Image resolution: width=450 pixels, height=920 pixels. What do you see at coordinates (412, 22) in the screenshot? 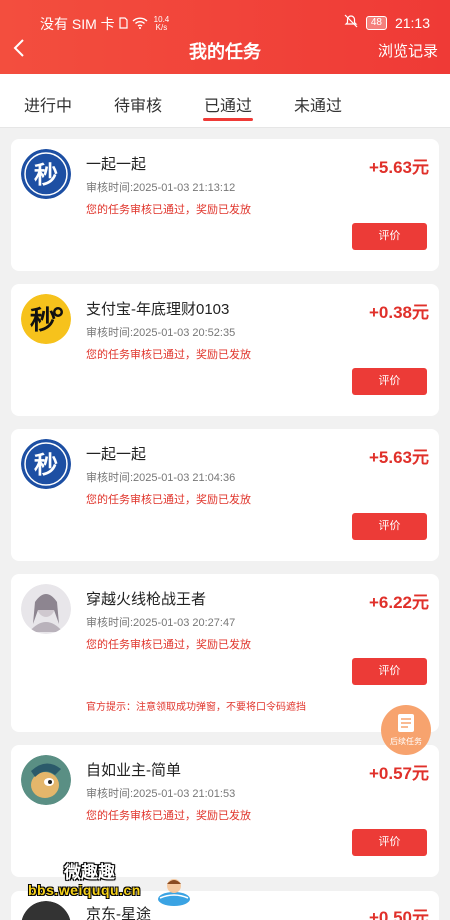
I see `clock-text: 21:13` at bounding box center [412, 22].